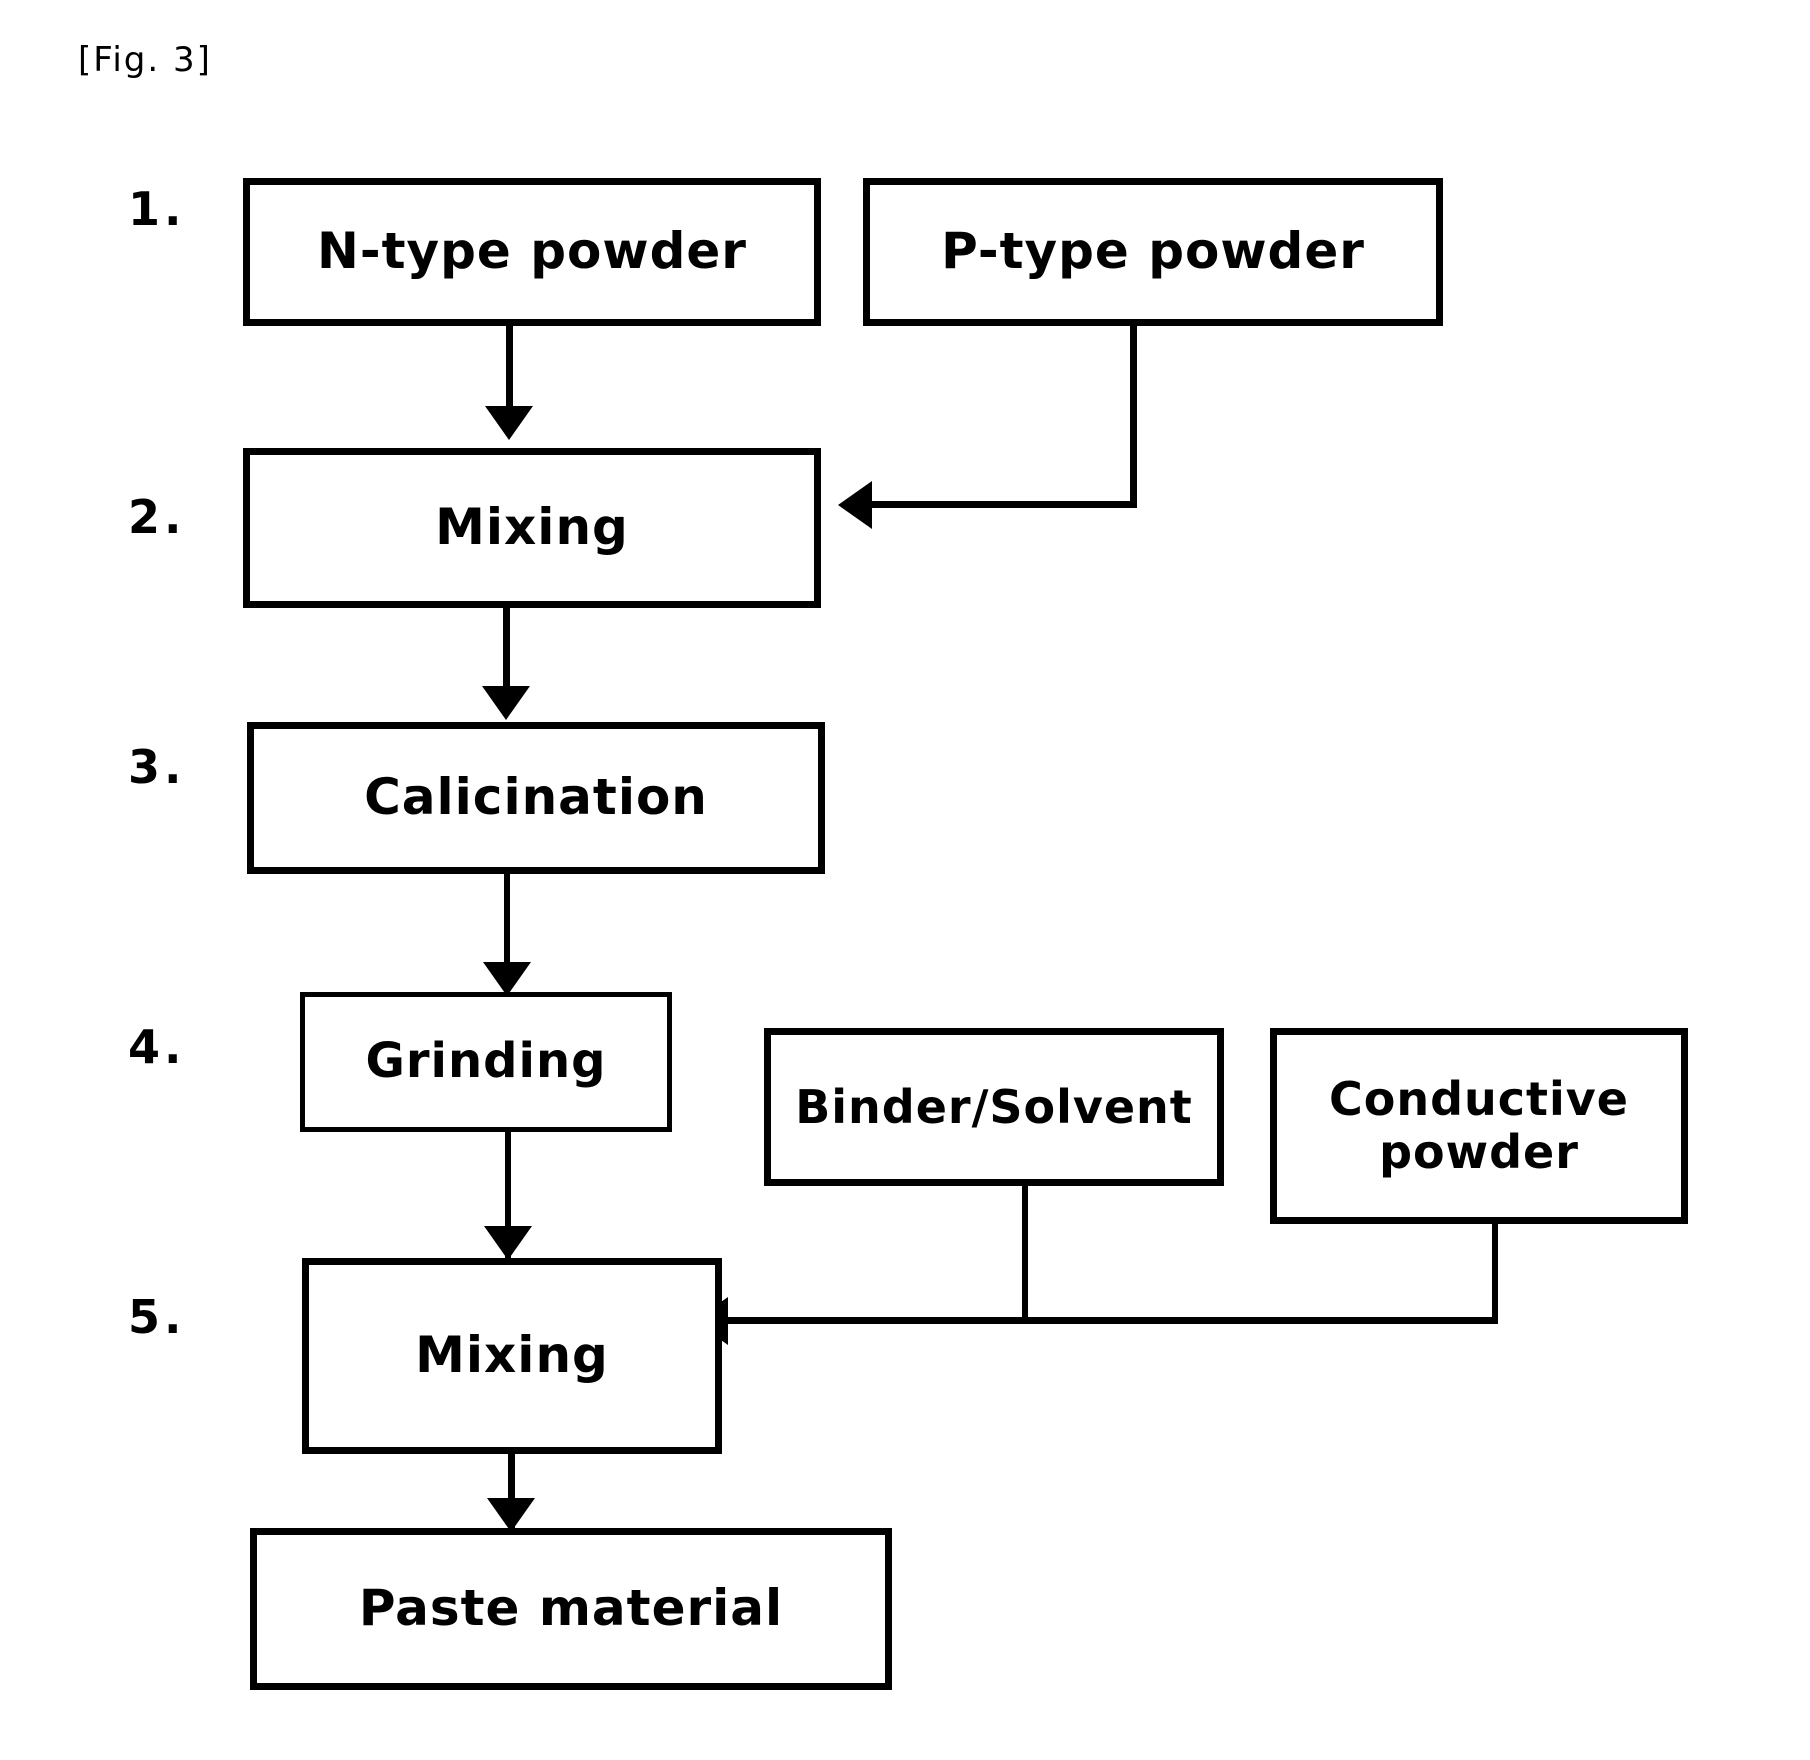  I want to click on figure-label: [Fig. 3], so click(145, 60).